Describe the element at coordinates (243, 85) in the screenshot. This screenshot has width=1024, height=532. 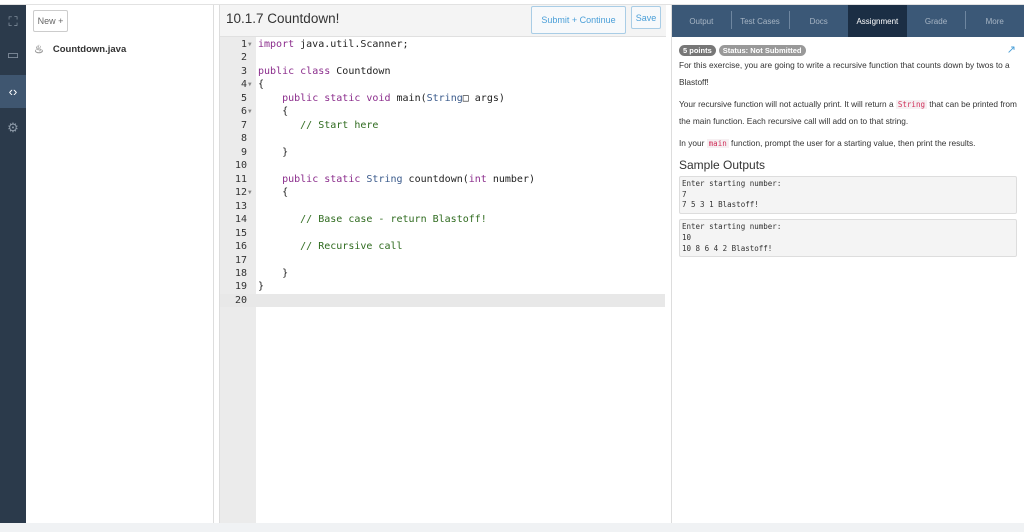
I see `line-number: 4` at that location.